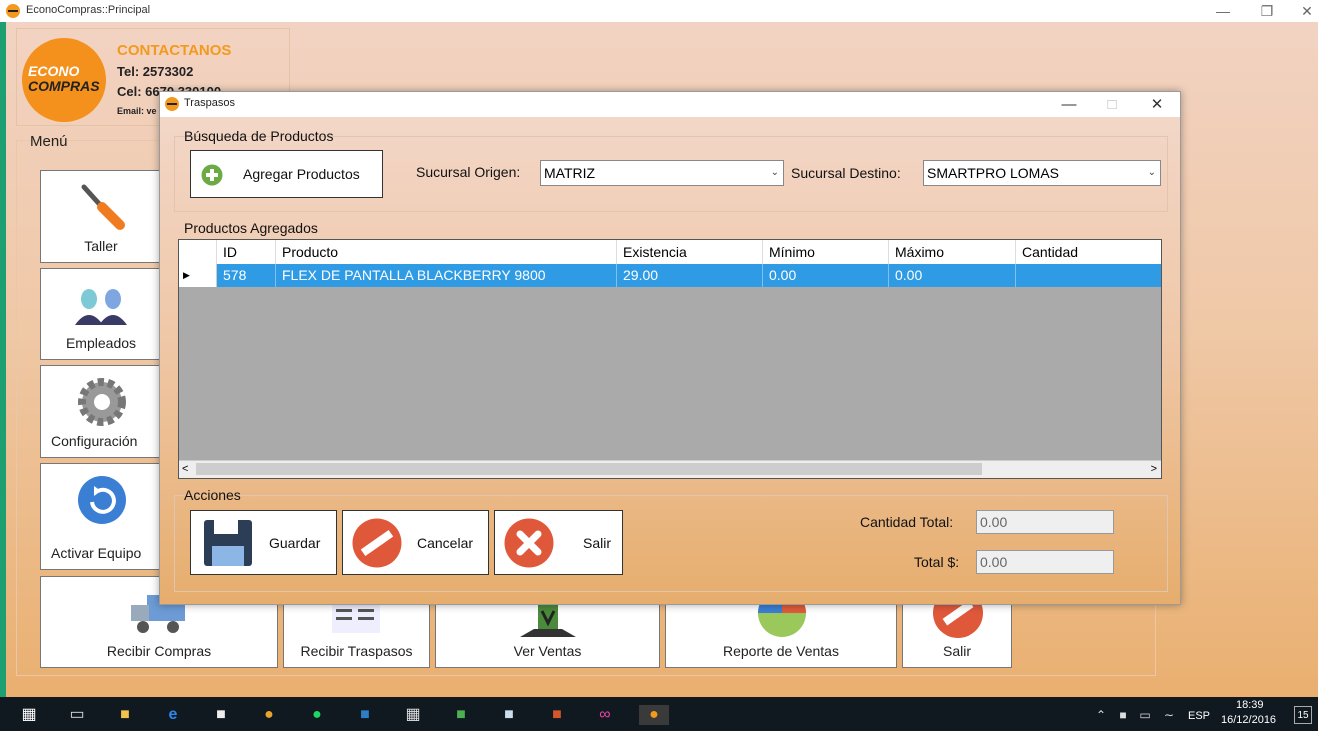  I want to click on menu-ver-ventas-label: Ver Ventas, so click(547, 651).